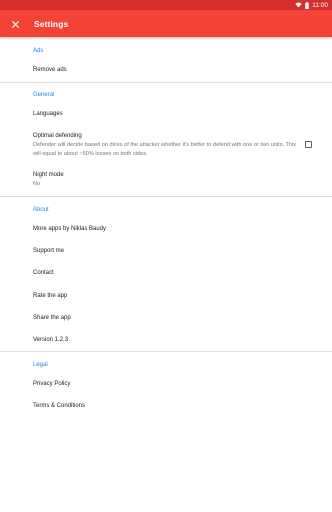 This screenshot has width=332, height=512. Describe the element at coordinates (48, 114) in the screenshot. I see `languages-item: Languages` at that location.